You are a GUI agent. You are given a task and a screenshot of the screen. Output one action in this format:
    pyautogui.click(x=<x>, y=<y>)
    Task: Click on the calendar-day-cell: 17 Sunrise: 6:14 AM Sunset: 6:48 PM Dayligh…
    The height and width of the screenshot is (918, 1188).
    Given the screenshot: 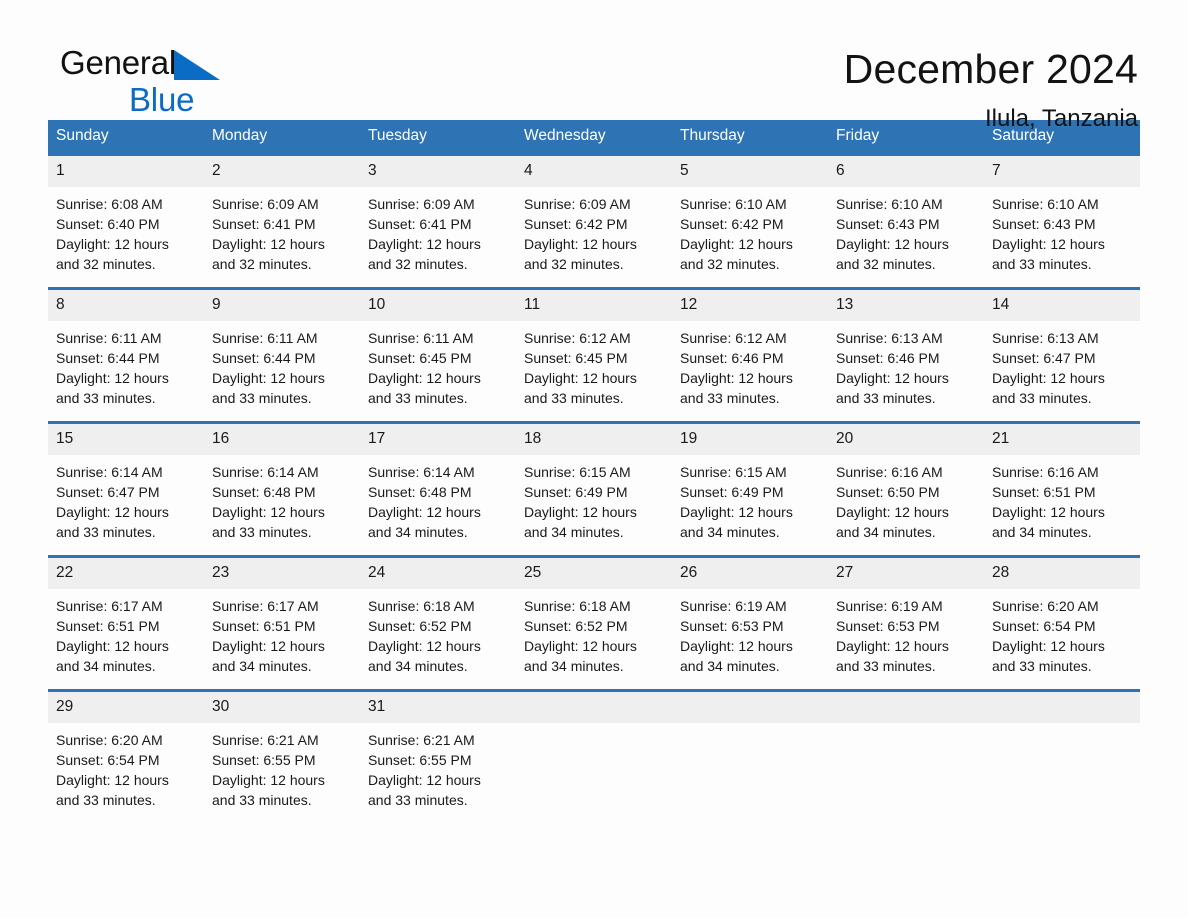 What is the action you would take?
    pyautogui.click(x=438, y=480)
    